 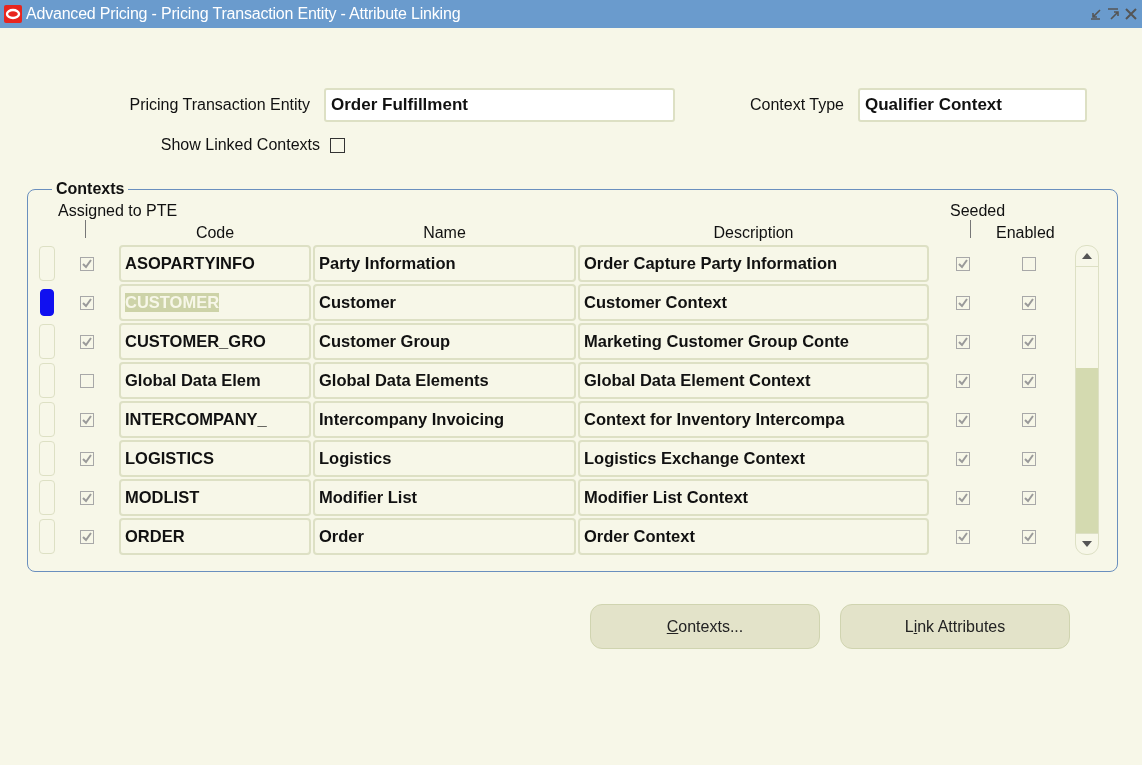 I want to click on scroll-down-icon, so click(x=1087, y=544).